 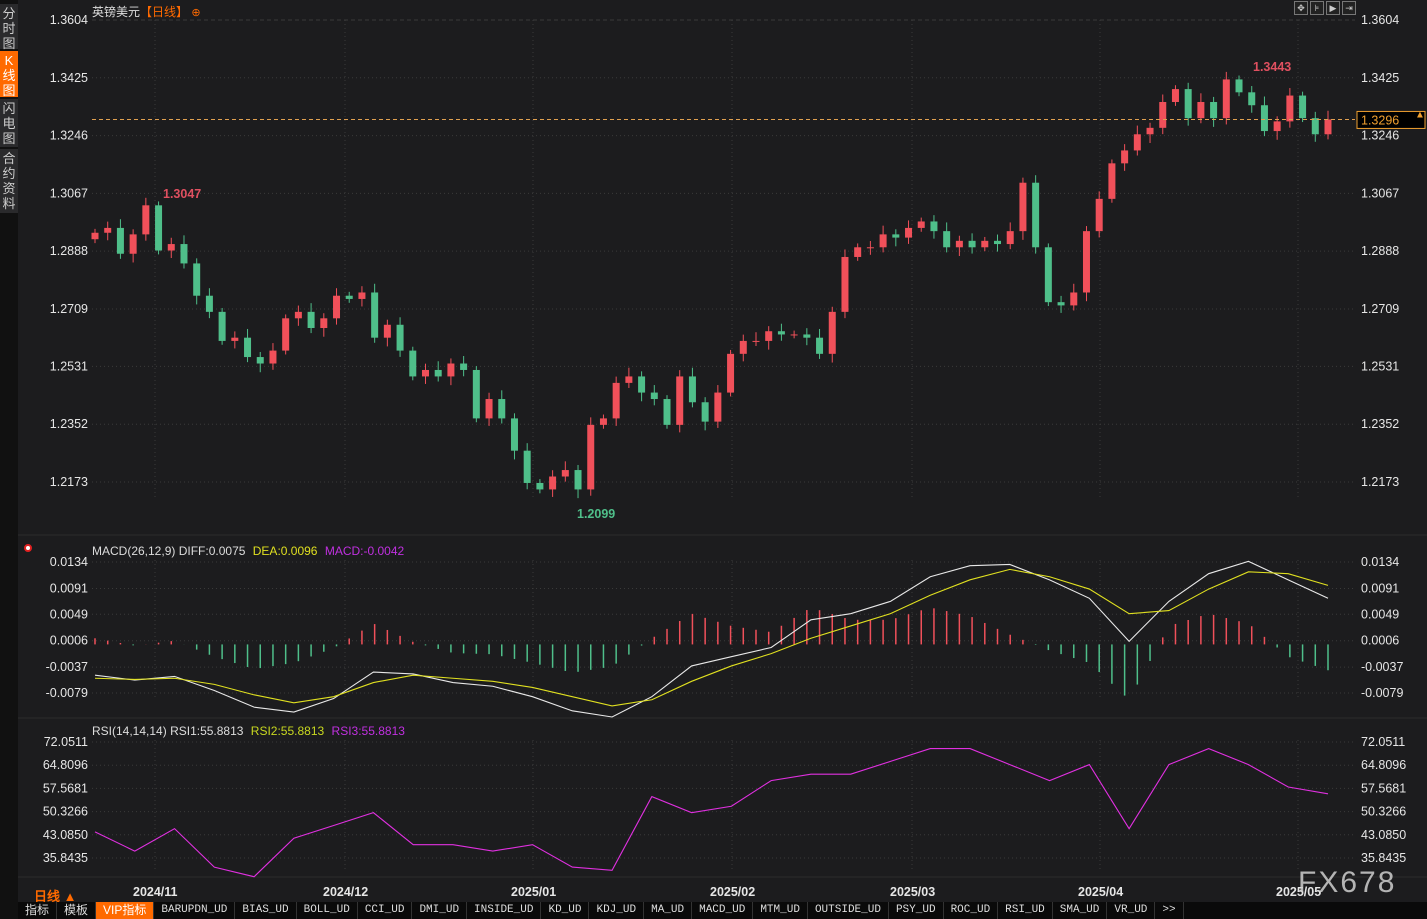 What do you see at coordinates (668, 910) in the screenshot?
I see `indicator-tab: MA_UD` at bounding box center [668, 910].